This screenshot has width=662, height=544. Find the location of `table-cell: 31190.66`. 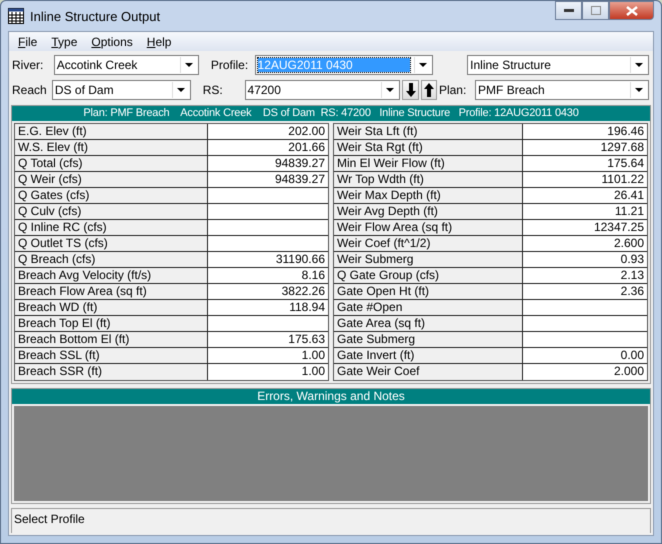

table-cell: 31190.66 is located at coordinates (268, 259).